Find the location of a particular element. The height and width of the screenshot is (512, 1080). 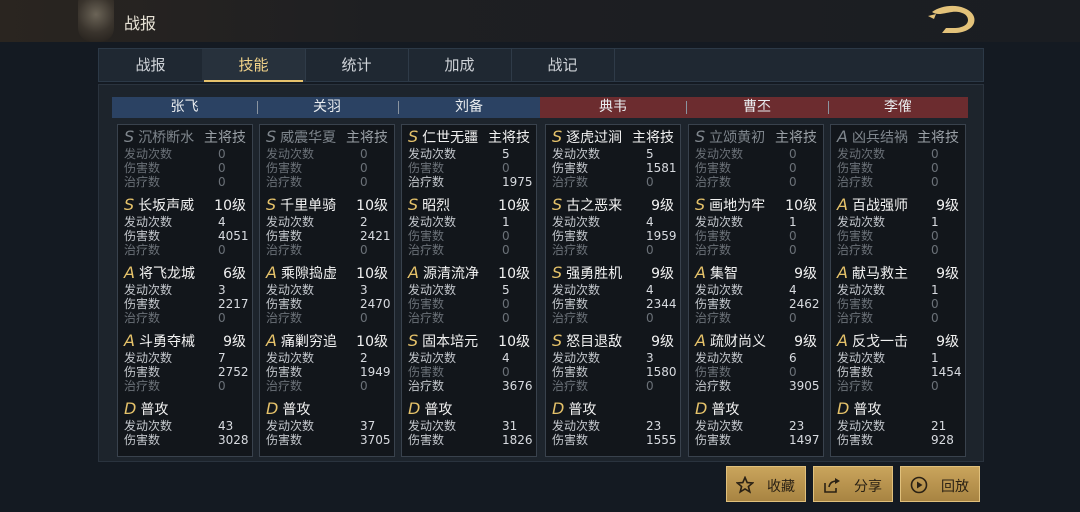

skill-block: A 百战强师 9级 发动次数 1 伤害数 0 治疗数 0 is located at coordinates (898, 226).